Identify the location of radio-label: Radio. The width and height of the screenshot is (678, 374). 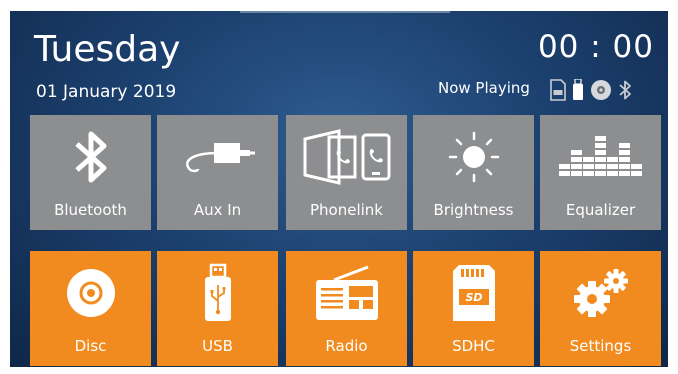
(346, 346).